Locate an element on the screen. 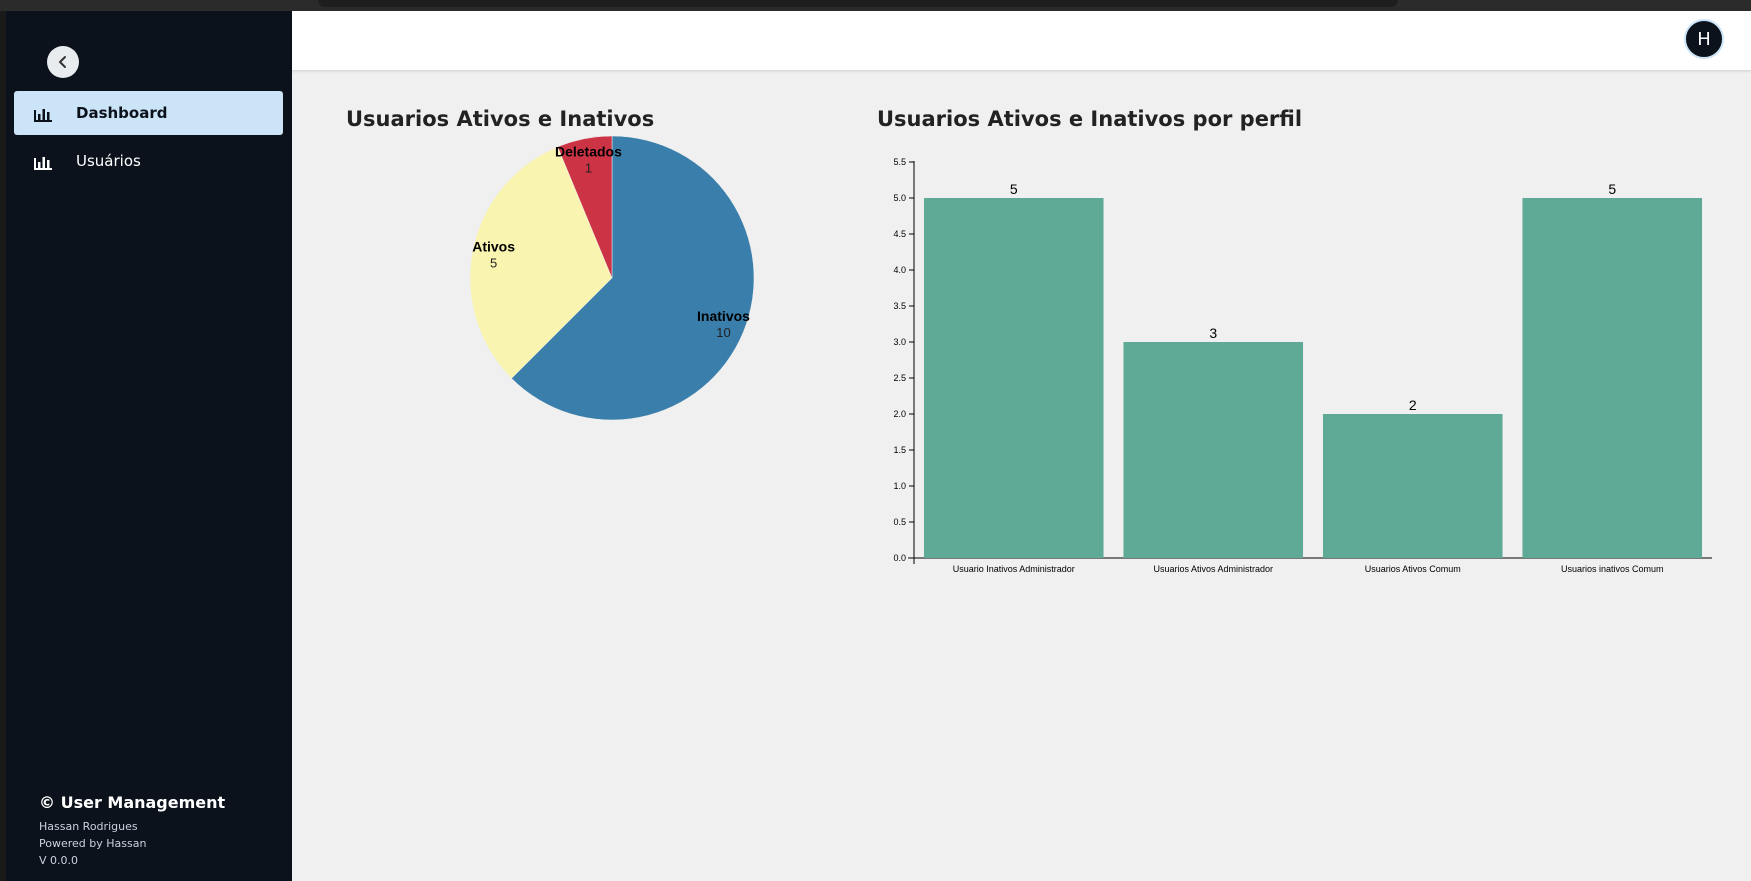 The image size is (1751, 881). pie-value-inativos: 10 is located at coordinates (723, 332).